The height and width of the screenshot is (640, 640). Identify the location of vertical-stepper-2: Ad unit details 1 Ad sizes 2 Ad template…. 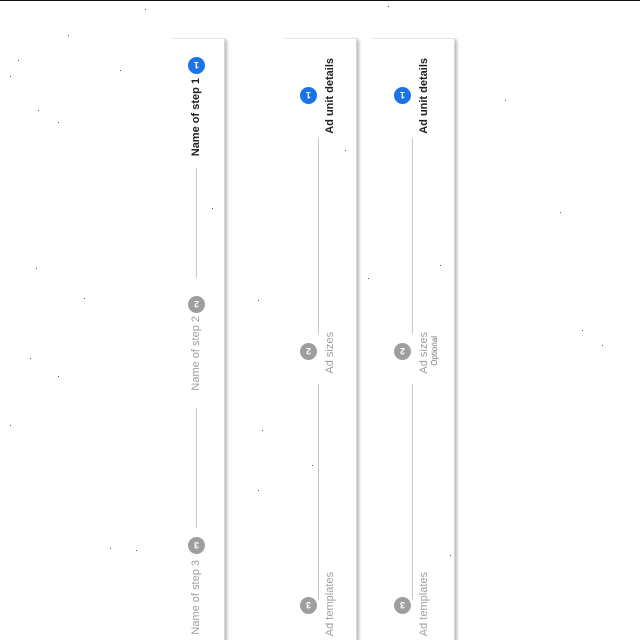
(320, 339).